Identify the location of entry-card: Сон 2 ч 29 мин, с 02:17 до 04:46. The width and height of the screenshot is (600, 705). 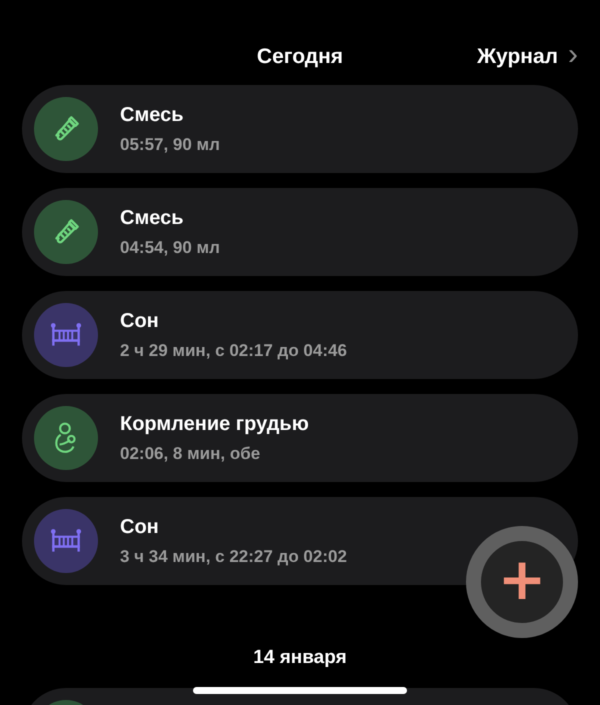
(300, 335).